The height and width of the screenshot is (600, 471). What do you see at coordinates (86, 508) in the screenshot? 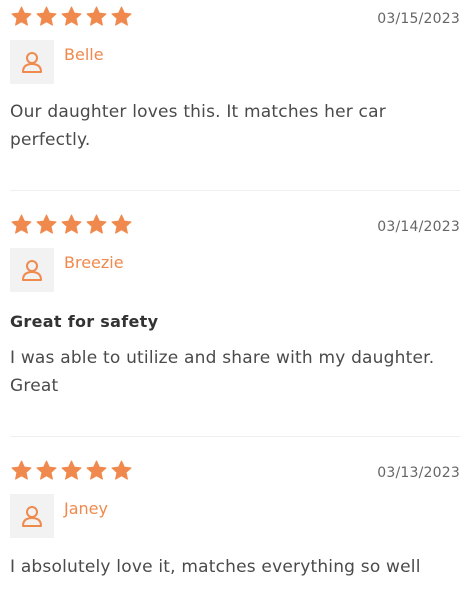
I see `review-author: Janey` at bounding box center [86, 508].